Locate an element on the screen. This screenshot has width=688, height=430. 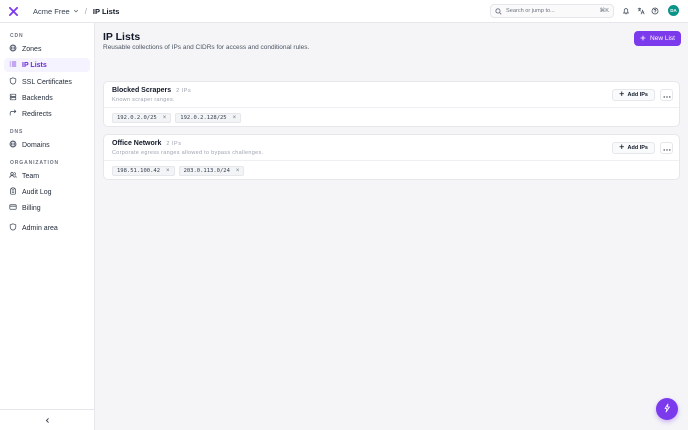
sidebar-item-redirects: Redirects is located at coordinates (47, 114).